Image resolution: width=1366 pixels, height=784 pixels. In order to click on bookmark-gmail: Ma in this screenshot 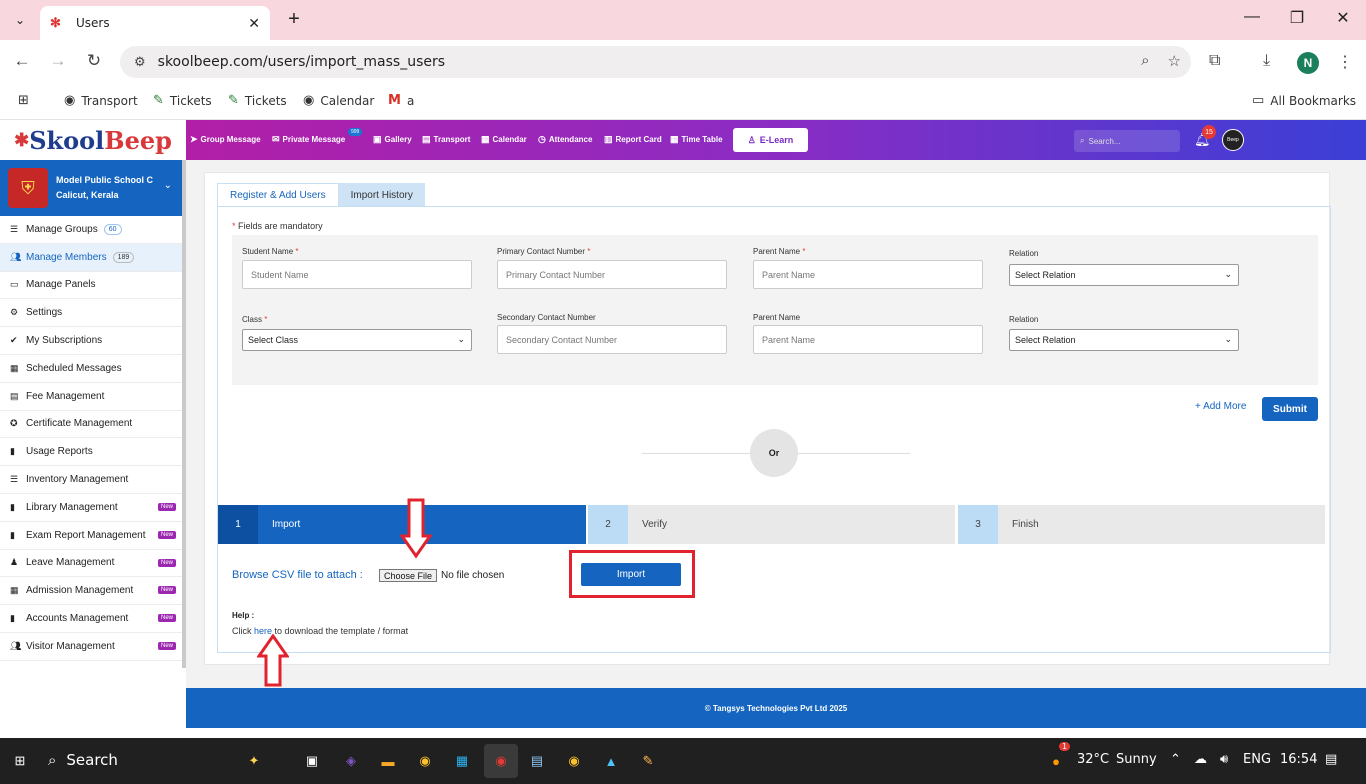, I will do `click(401, 100)`.